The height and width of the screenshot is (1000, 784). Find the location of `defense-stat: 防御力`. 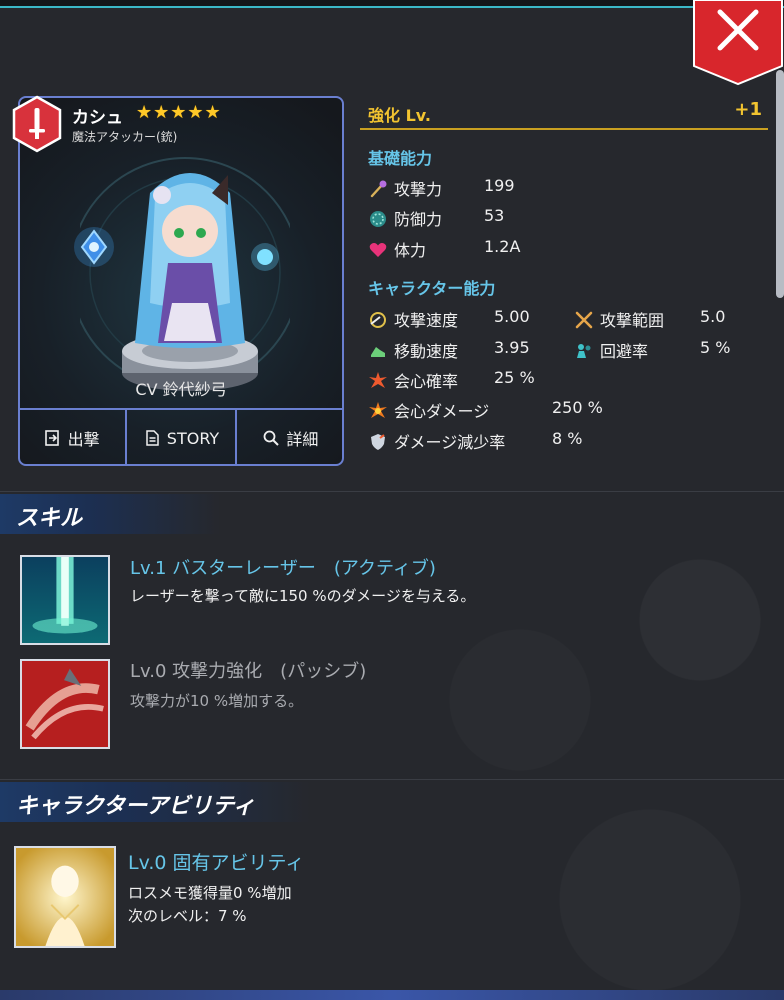

defense-stat: 防御力 is located at coordinates (405, 218).